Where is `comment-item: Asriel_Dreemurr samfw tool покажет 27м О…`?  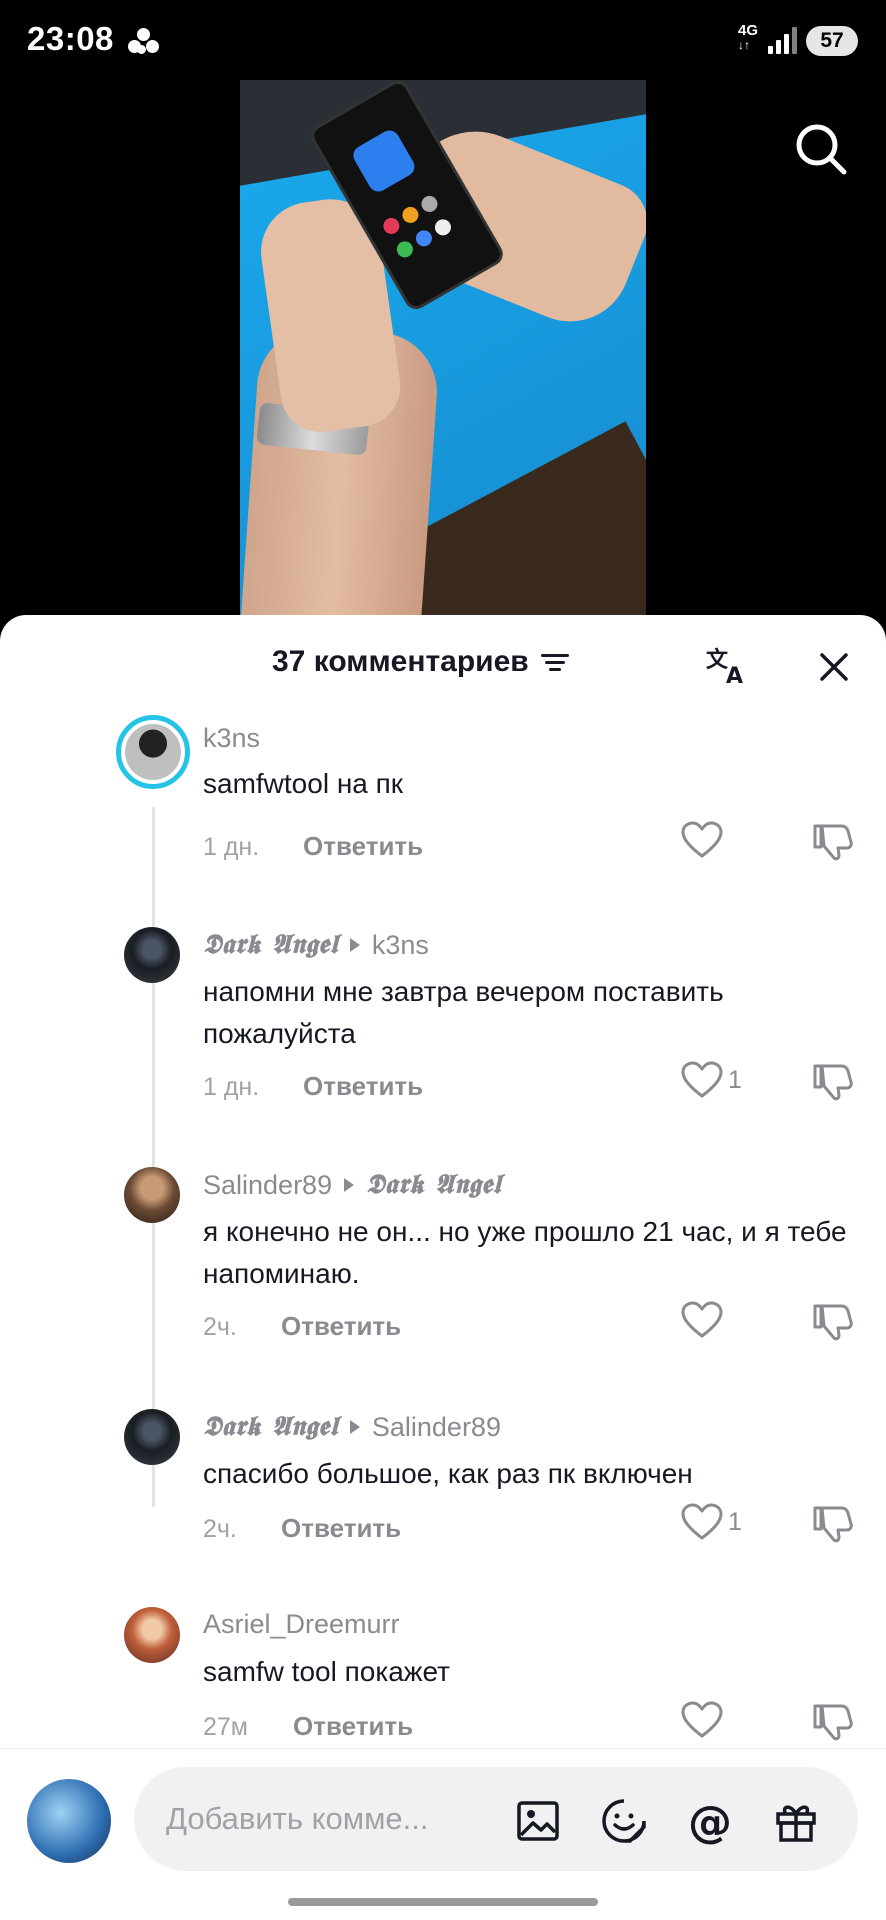
comment-item: Asriel_Dreemurr samfw tool покажет 27м О… is located at coordinates (443, 1680).